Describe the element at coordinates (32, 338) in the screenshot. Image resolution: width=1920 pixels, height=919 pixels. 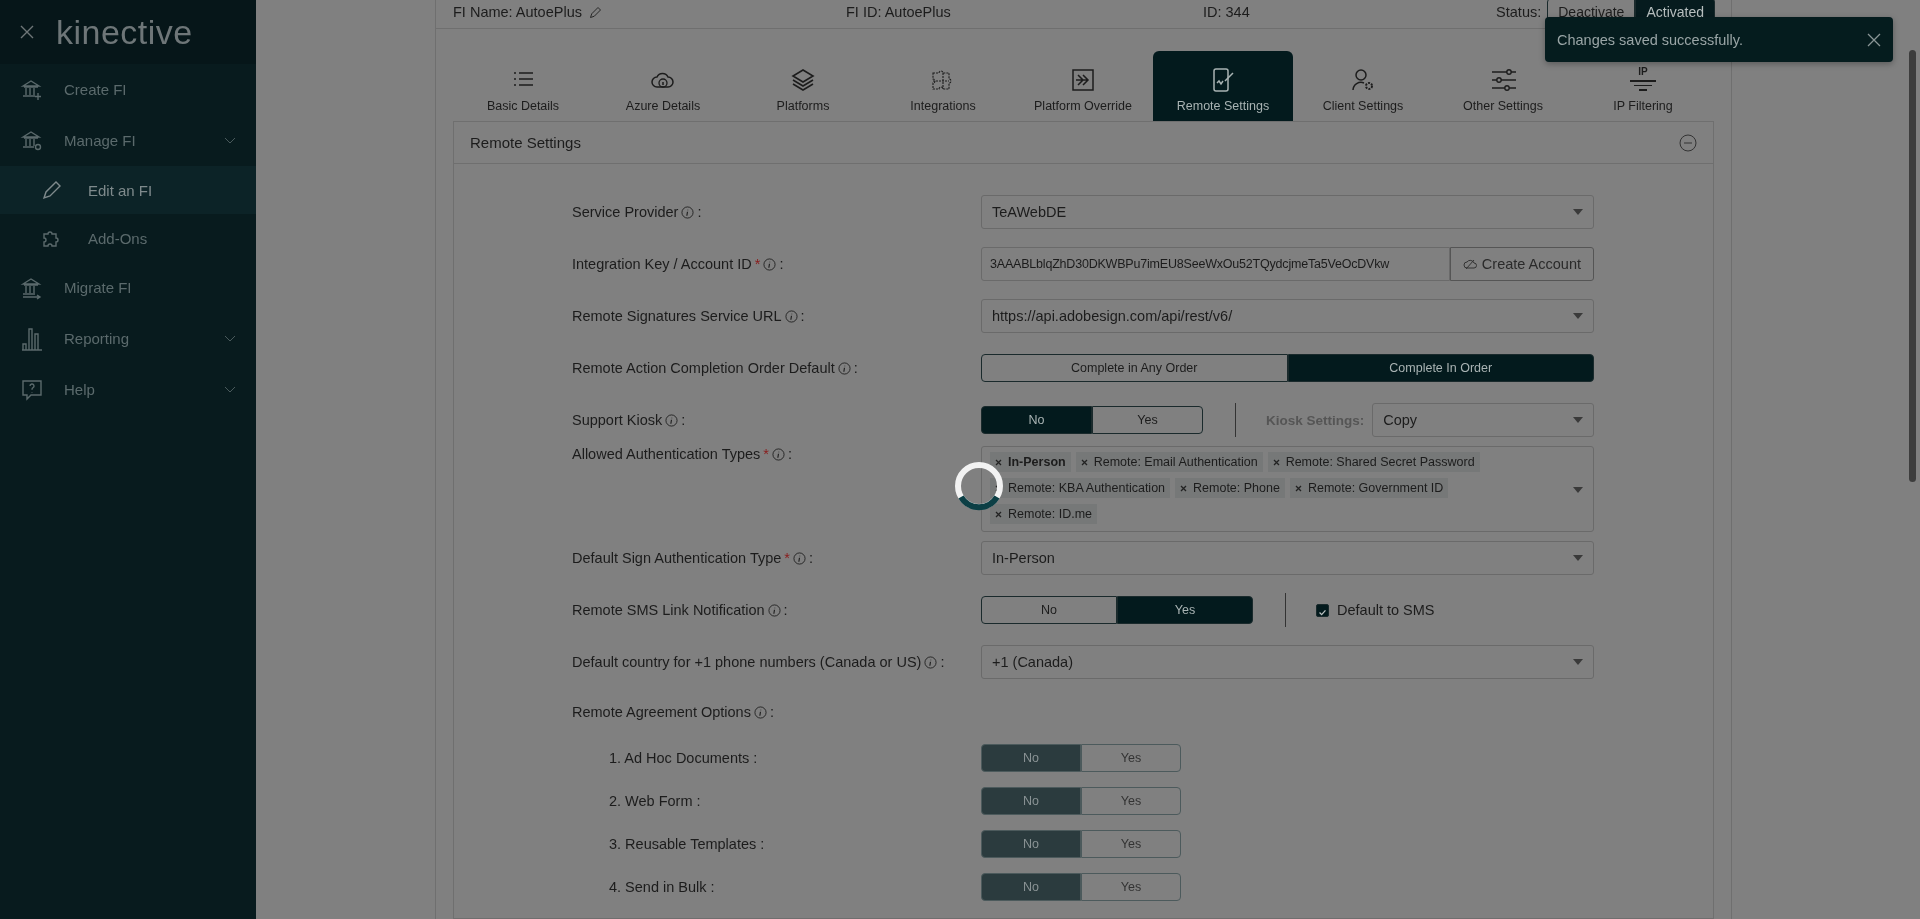
I see `bar-chart-icon` at that location.